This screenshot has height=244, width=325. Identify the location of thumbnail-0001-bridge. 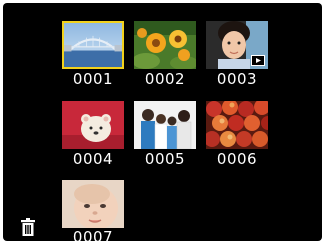
(93, 45).